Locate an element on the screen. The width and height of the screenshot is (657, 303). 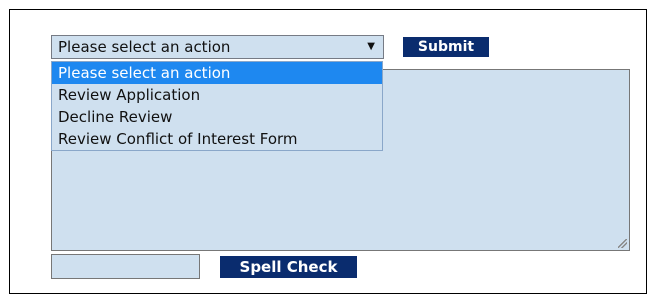
spell-check-button: Spell Check is located at coordinates (288, 267).